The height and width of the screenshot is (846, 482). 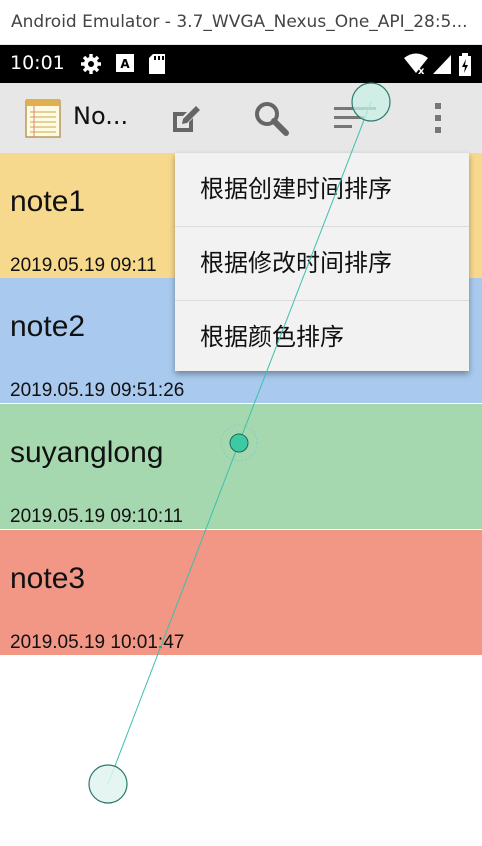 I want to click on overflow-icon, so click(x=438, y=118).